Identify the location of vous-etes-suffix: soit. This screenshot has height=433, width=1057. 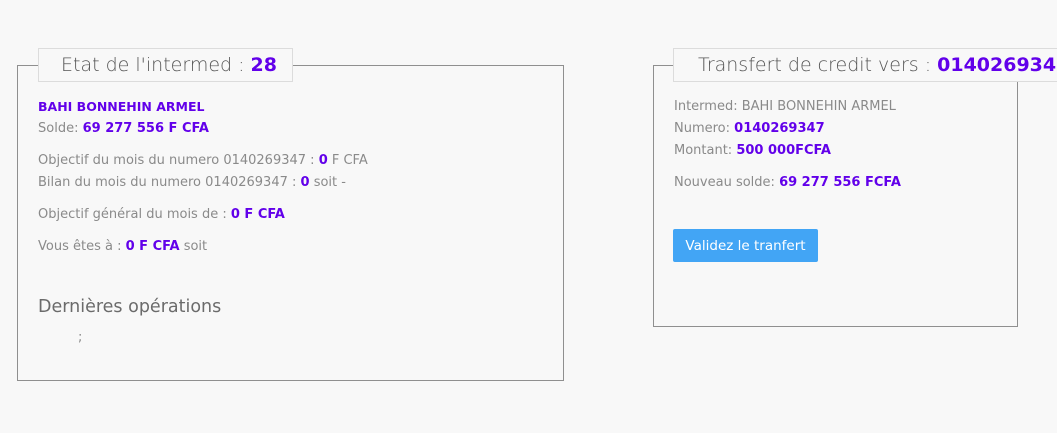
(193, 246).